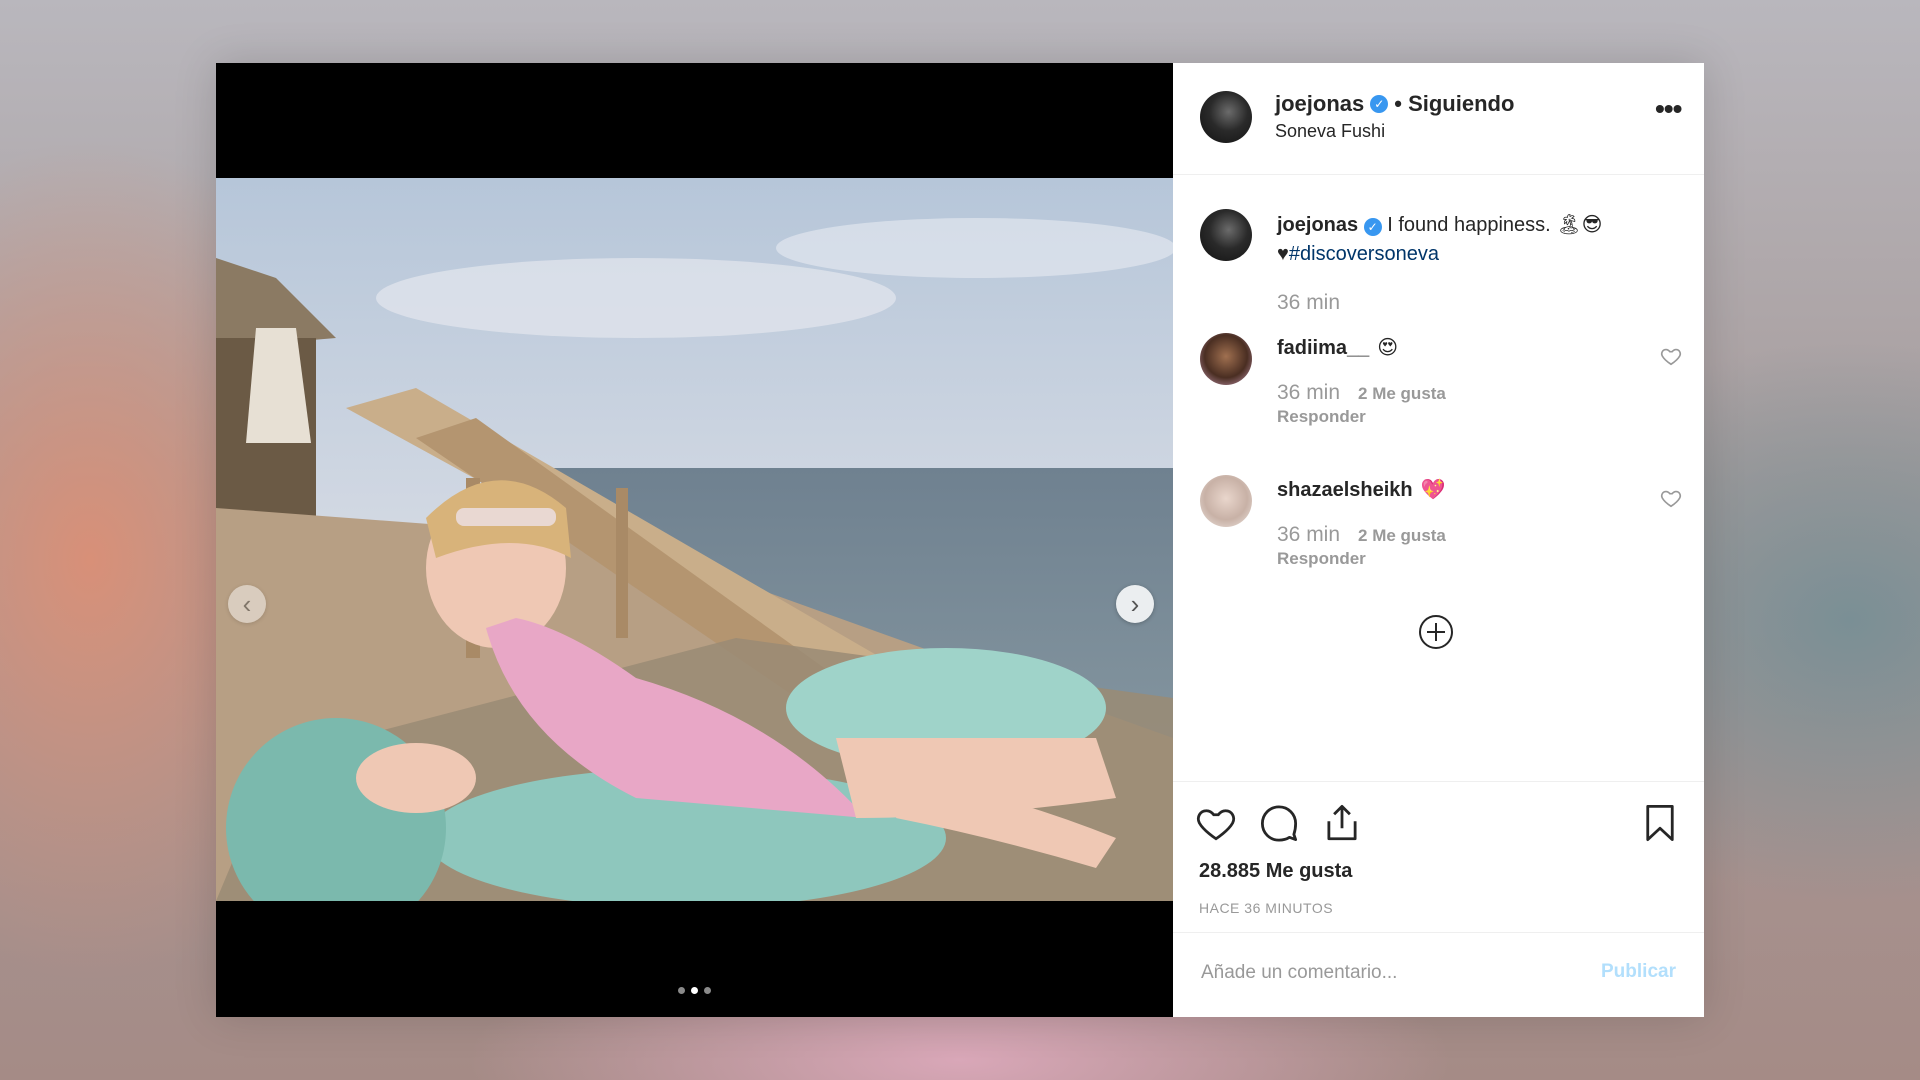  I want to click on carousel-next-button: ›, so click(1135, 604).